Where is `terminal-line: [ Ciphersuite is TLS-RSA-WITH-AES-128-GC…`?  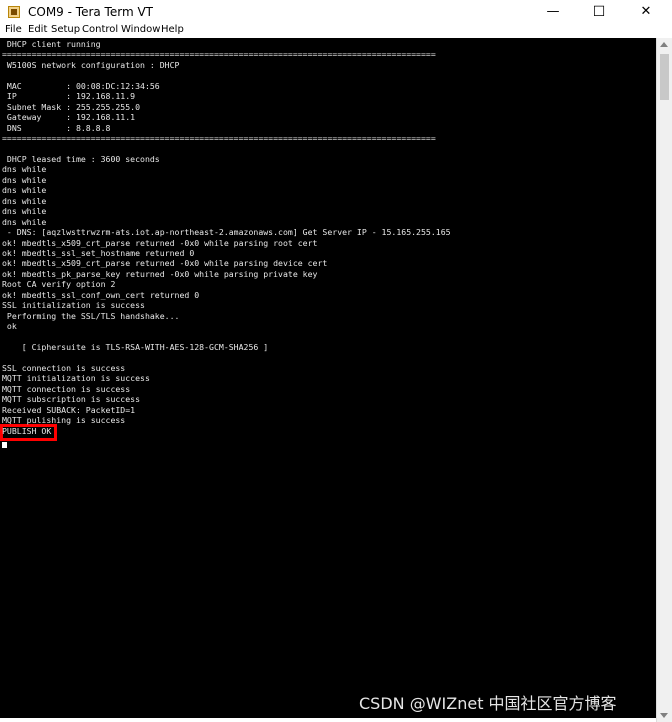
terminal-line: [ Ciphersuite is TLS-RSA-WITH-AES-128-GC… is located at coordinates (135, 347).